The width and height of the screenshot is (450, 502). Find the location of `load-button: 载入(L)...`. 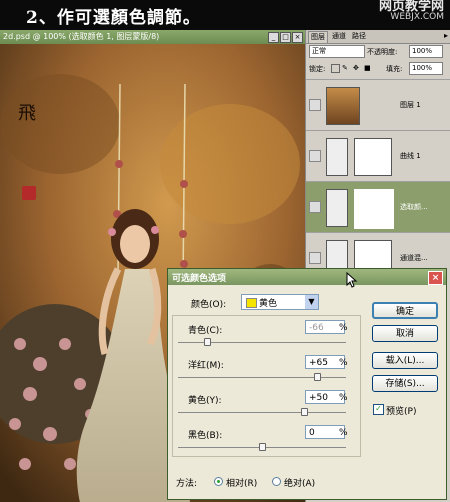

load-button: 载入(L)... is located at coordinates (405, 360).